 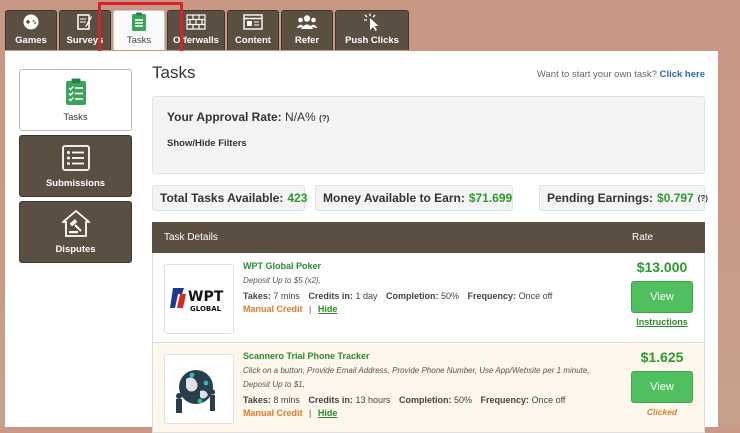 I want to click on sidebar-item-label: Disputes, so click(x=75, y=249).